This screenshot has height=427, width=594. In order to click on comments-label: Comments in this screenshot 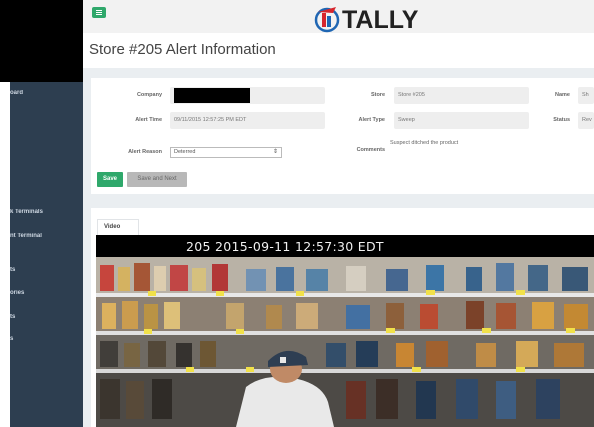, I will do `click(370, 150)`.